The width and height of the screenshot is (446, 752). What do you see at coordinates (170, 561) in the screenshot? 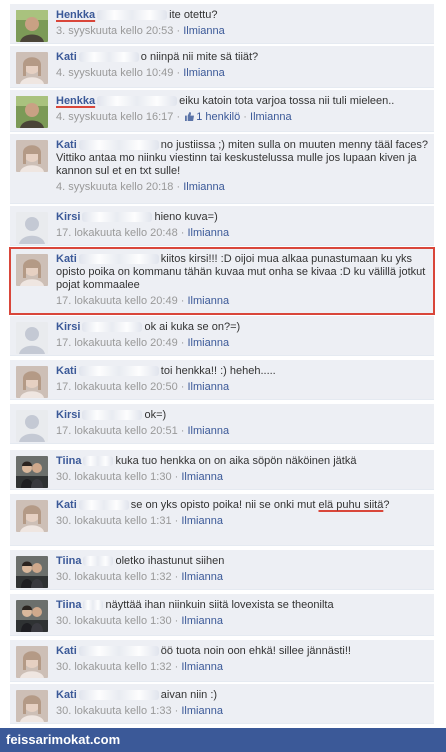
I see `comment-text: oletko ihastunut siihen` at bounding box center [170, 561].